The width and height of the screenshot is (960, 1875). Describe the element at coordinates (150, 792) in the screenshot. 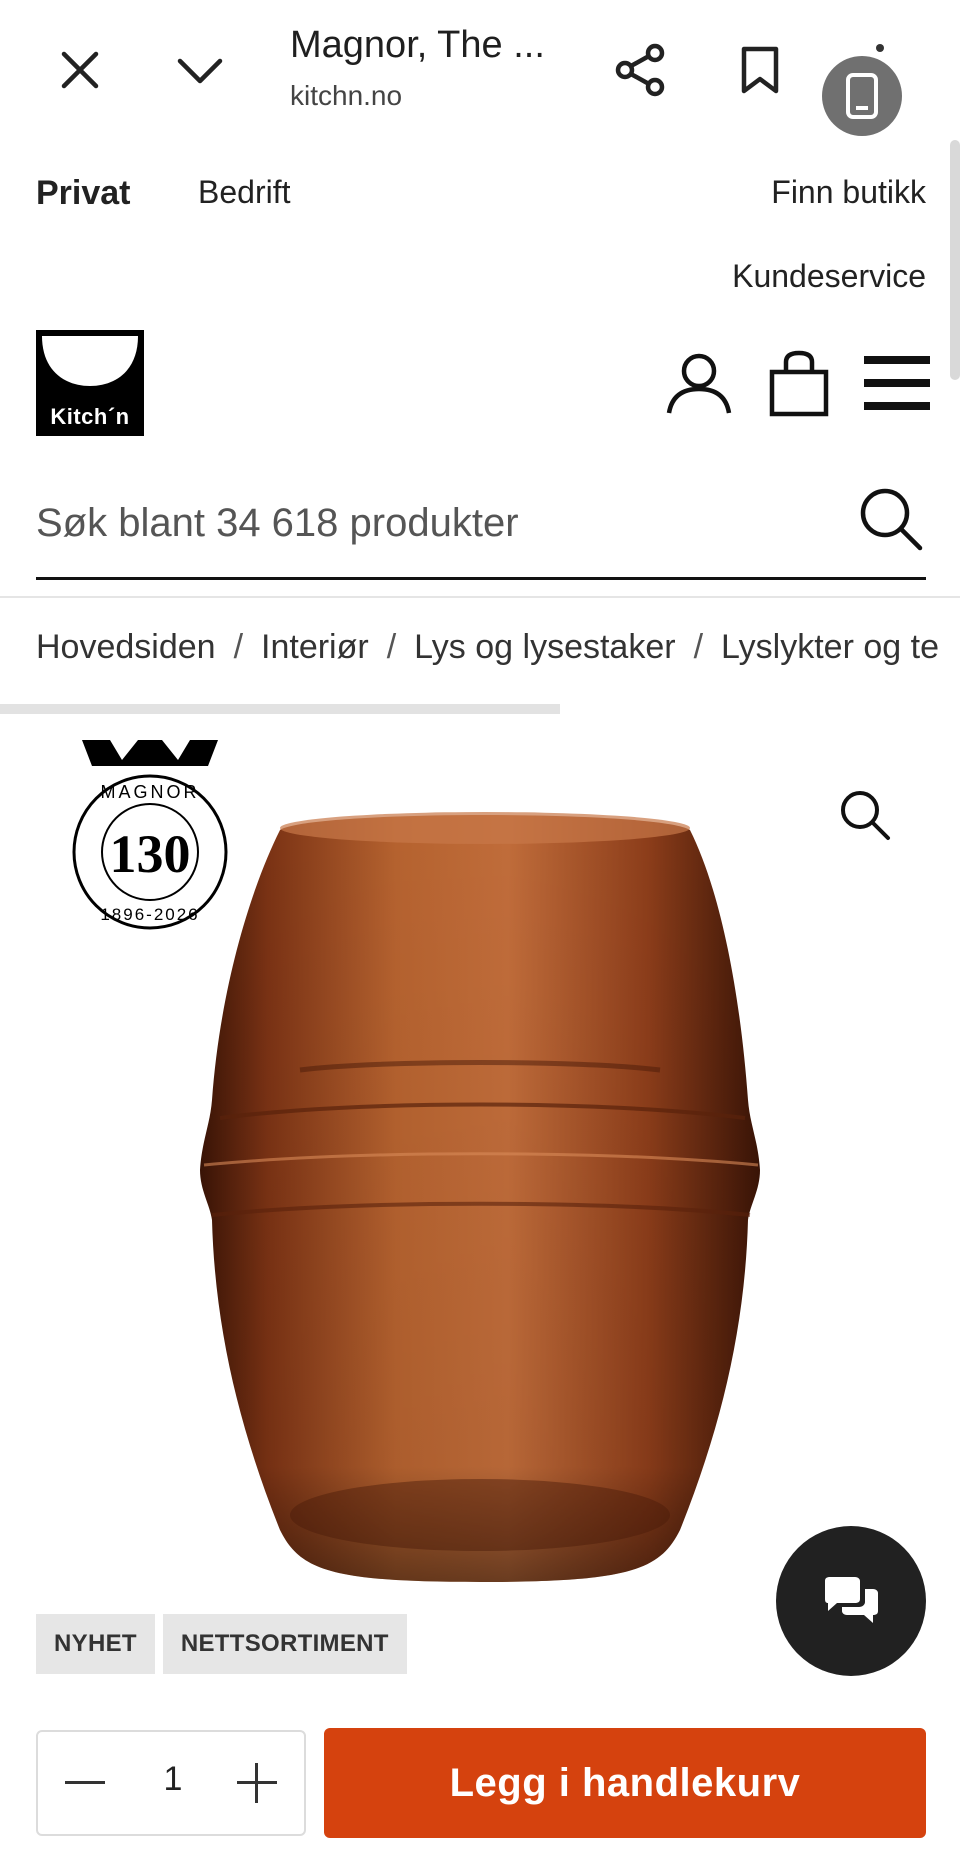

I see `badge-brand: MAGNOR` at that location.